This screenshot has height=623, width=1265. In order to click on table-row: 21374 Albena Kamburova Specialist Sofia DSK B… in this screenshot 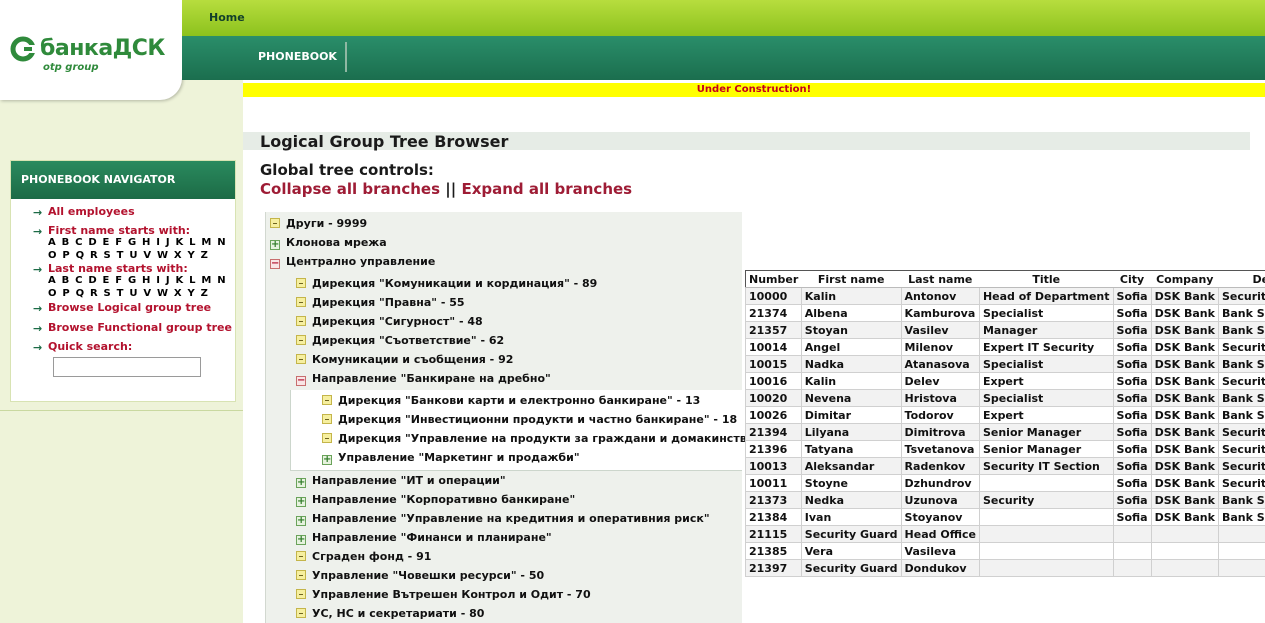, I will do `click(1005, 313)`.